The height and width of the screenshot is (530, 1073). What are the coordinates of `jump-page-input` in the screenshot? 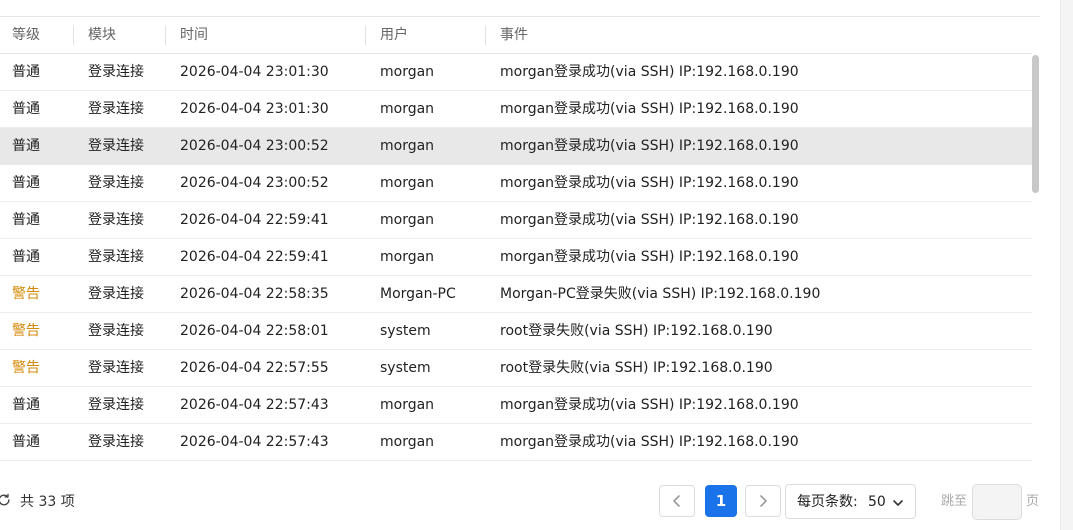 It's located at (997, 502).